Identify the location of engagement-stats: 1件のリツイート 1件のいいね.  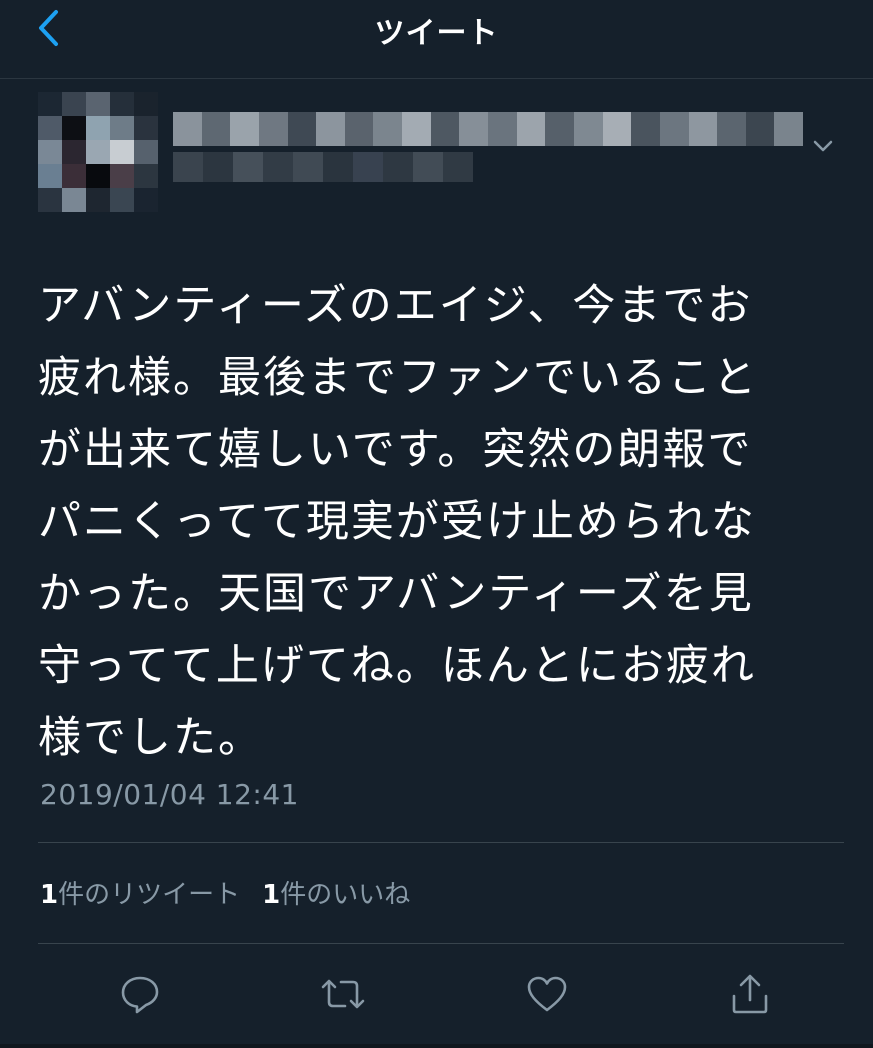
(225, 892).